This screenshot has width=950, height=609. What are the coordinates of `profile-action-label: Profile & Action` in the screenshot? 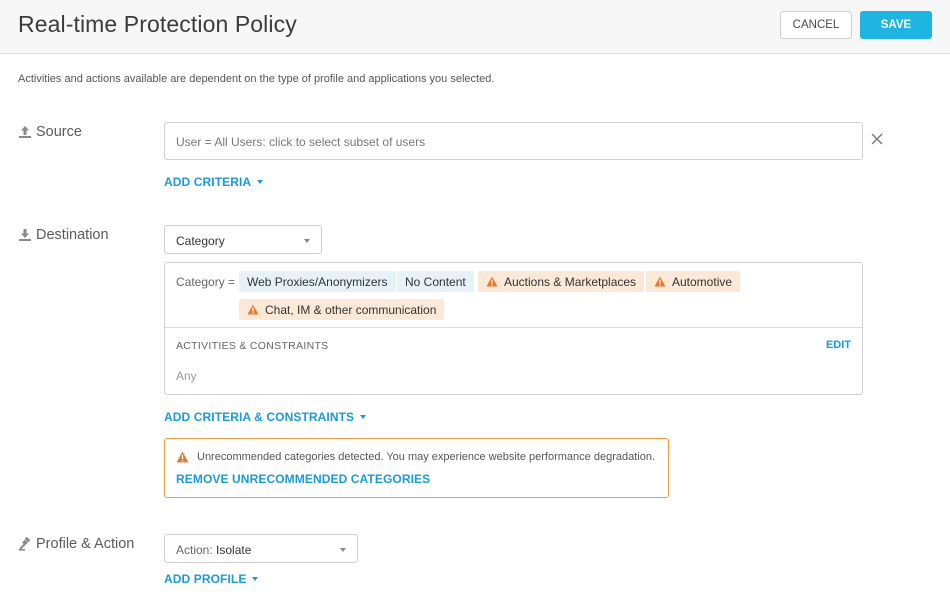 It's located at (85, 544).